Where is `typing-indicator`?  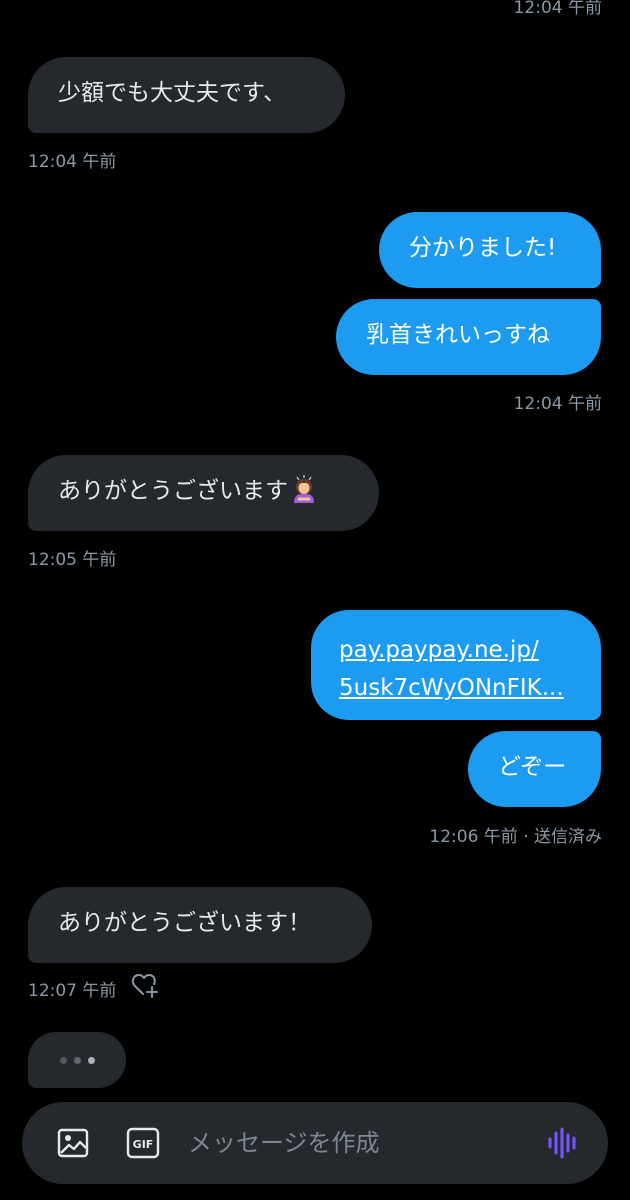 typing-indicator is located at coordinates (77, 1060).